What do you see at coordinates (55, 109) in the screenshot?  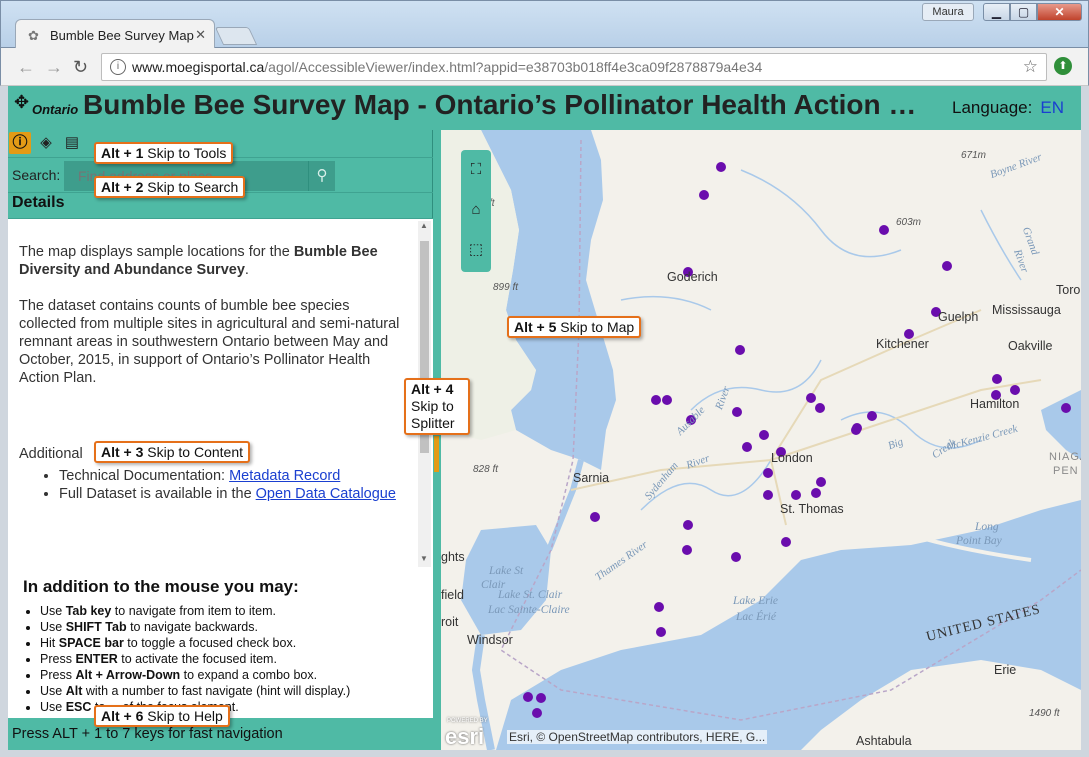 I see `logo-text: Ontario` at bounding box center [55, 109].